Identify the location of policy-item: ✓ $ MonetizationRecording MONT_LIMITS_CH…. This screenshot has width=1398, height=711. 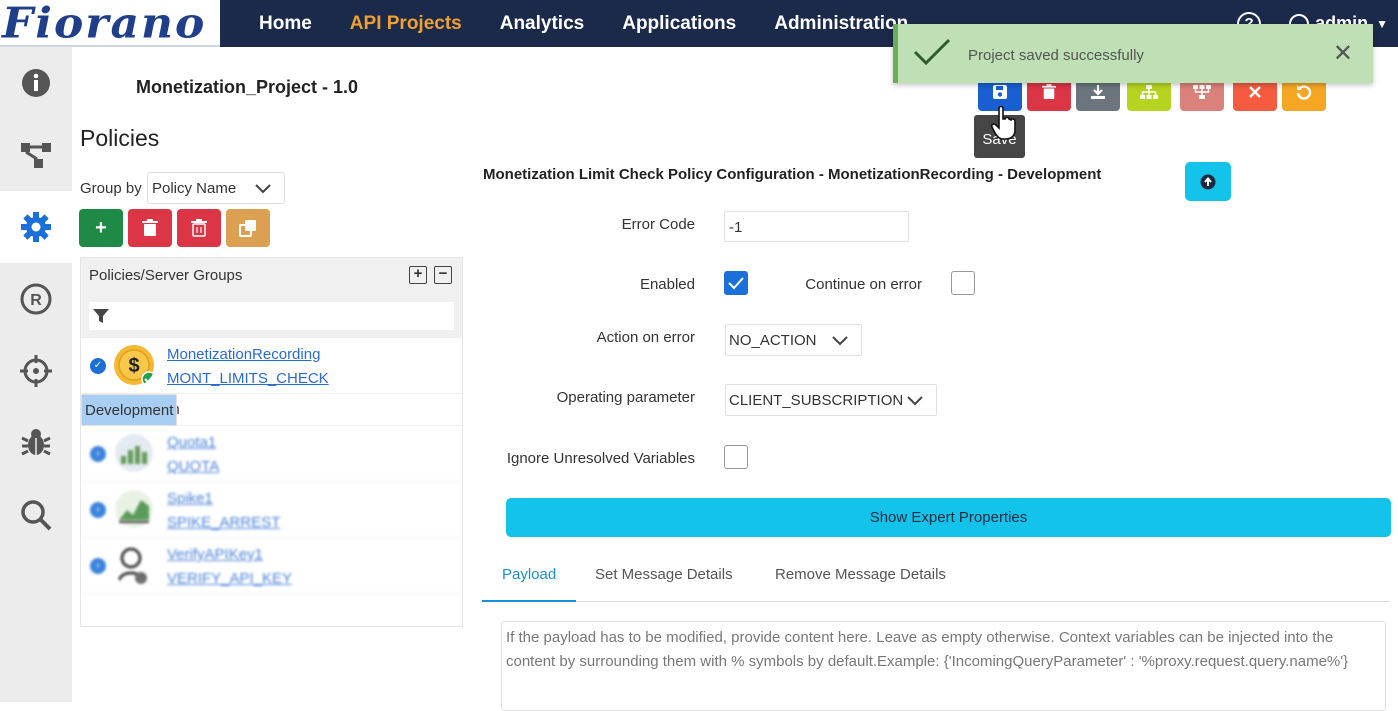
(271, 366).